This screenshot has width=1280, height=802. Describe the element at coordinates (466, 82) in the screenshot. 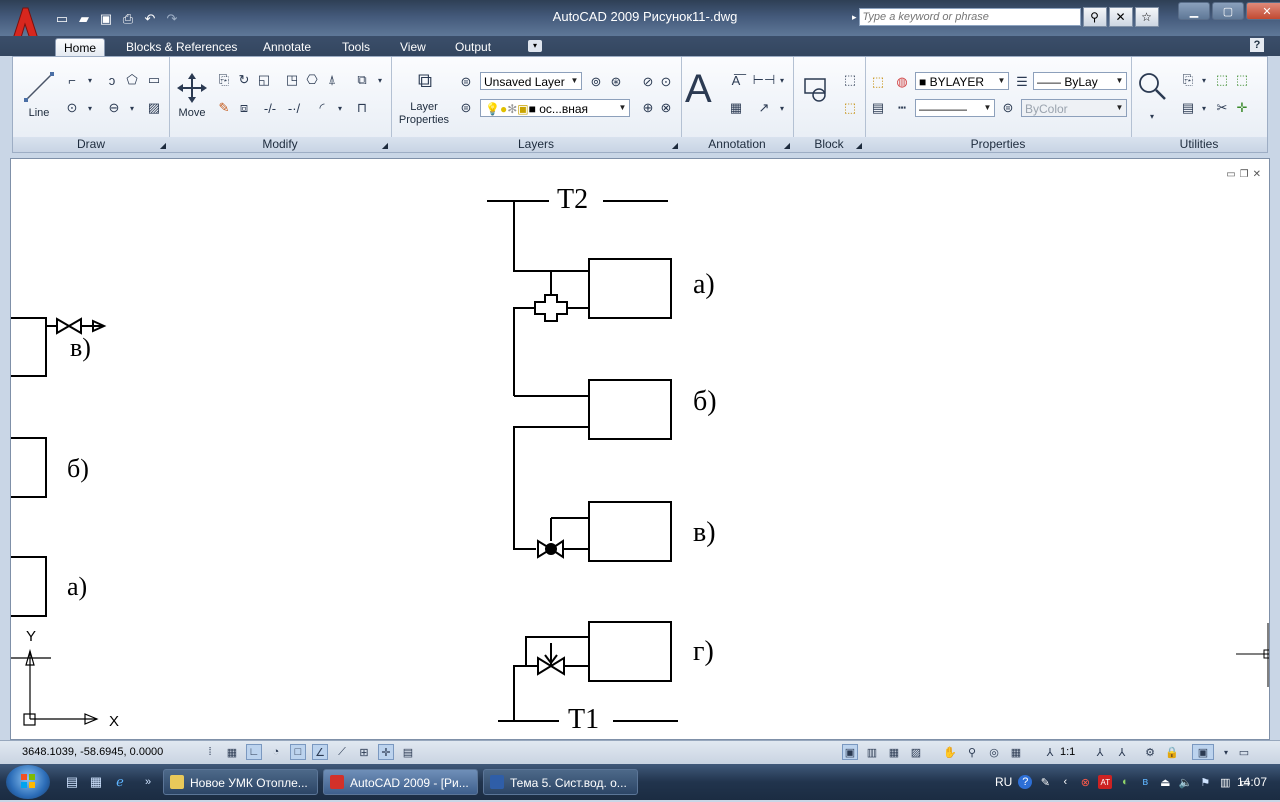

I see `layer-state-icon: ⊜` at that location.